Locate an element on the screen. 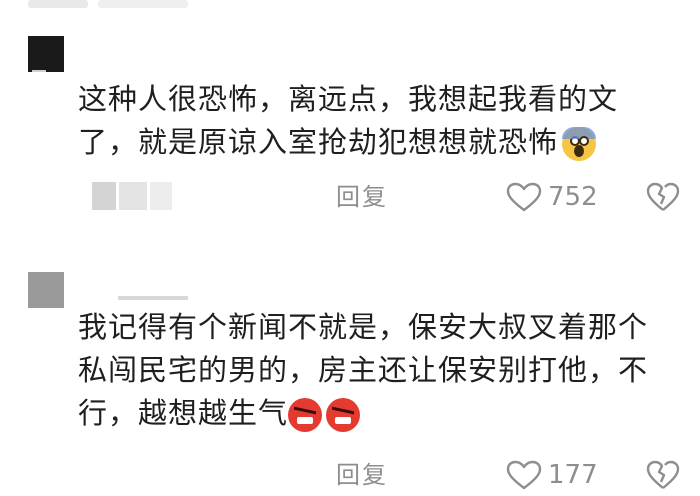 Image resolution: width=700 pixels, height=496 pixels. like-count: 177 is located at coordinates (573, 475).